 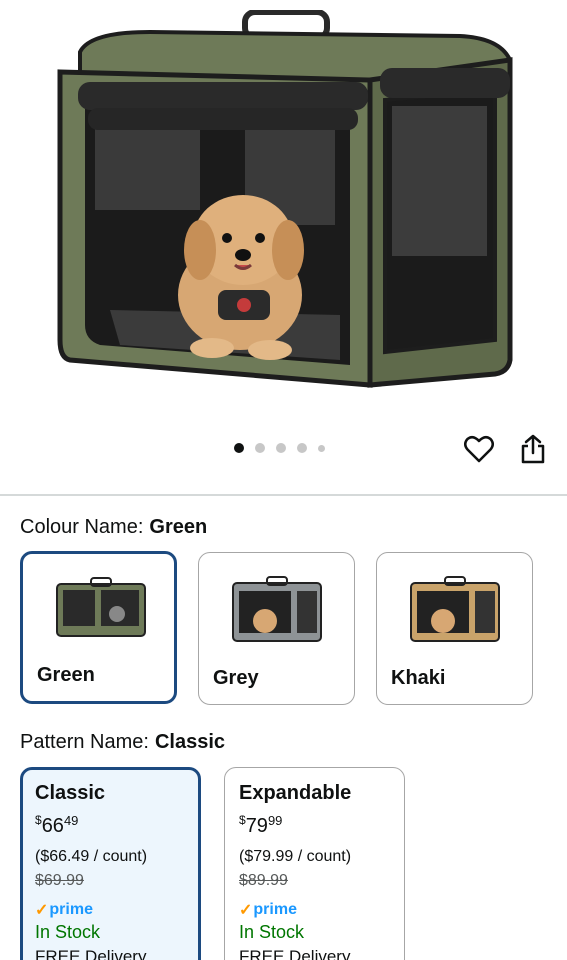 I want to click on colour-option-grey: Grey, so click(x=276, y=628).